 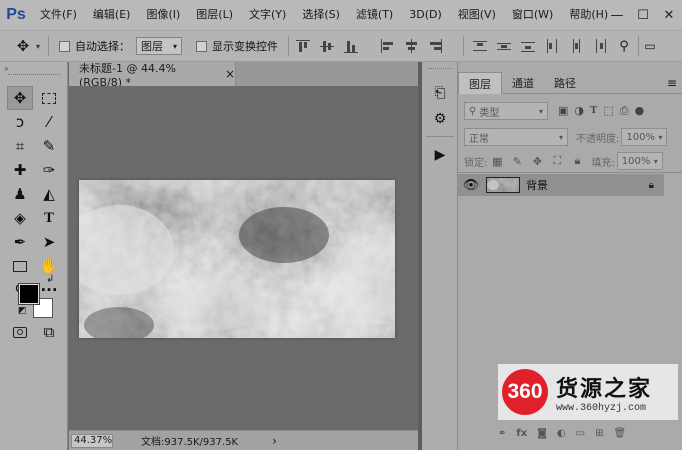 What do you see at coordinates (38, 46) in the screenshot?
I see `preset-dropdown-arrow-icon: ▾` at bounding box center [38, 46].